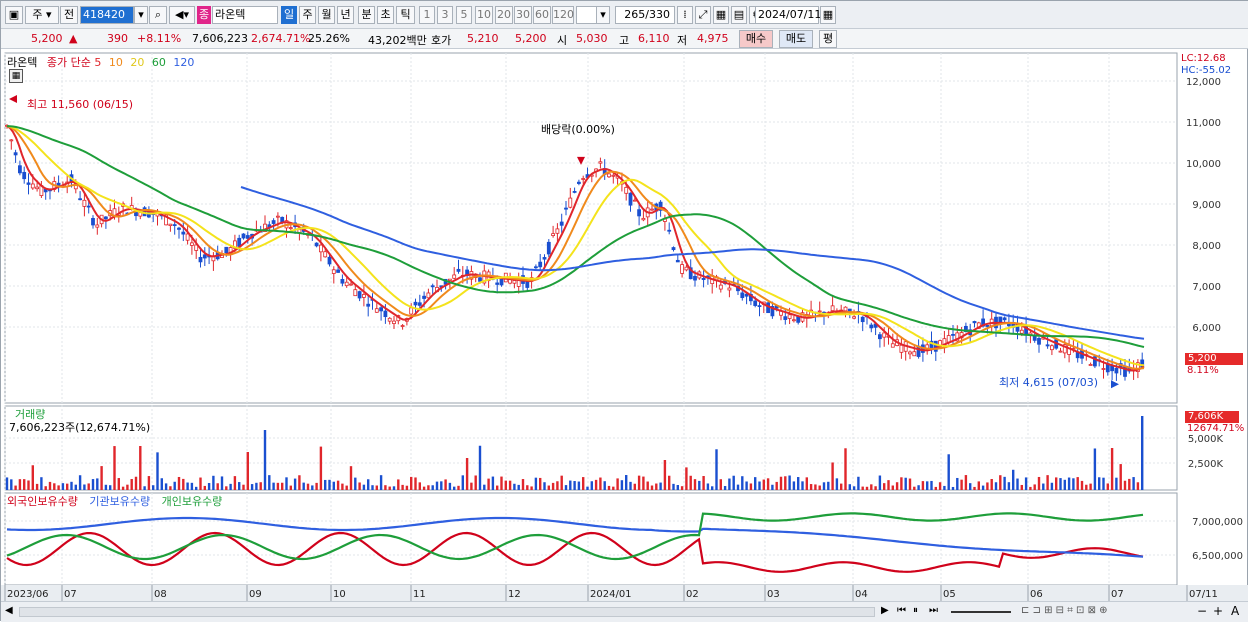 The height and width of the screenshot is (622, 1248). Describe the element at coordinates (9, 610) in the screenshot. I see `scroll-left-icon: ◀` at that location.